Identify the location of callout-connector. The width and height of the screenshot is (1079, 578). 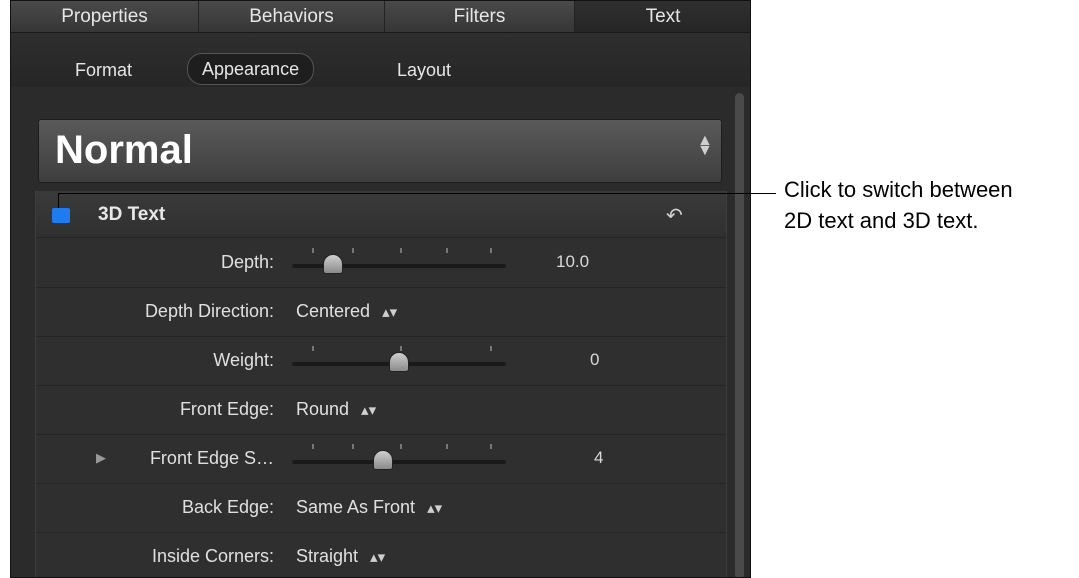
(58, 200).